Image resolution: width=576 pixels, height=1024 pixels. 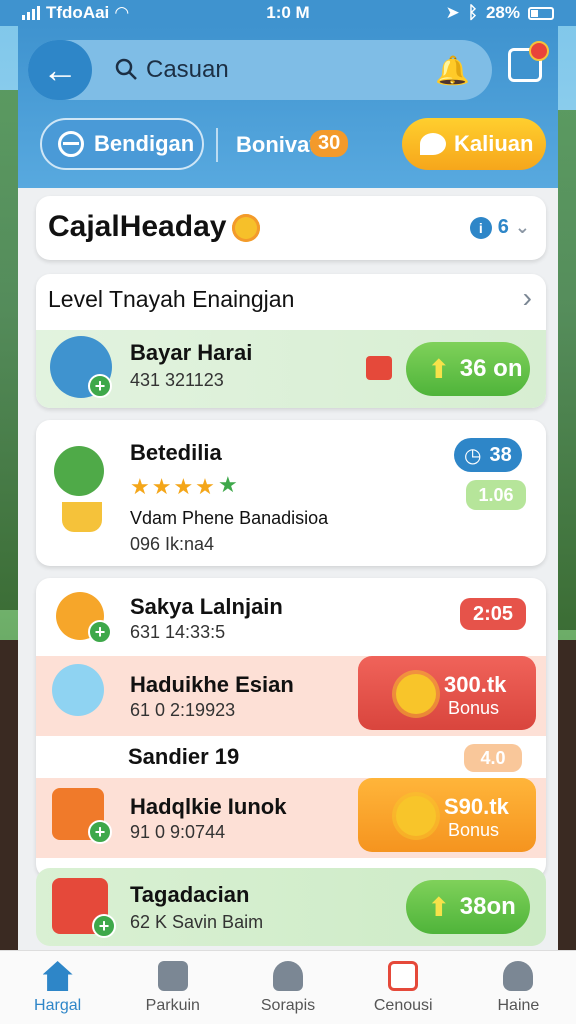 What do you see at coordinates (187, 70) in the screenshot?
I see `search-input: Casuan` at bounding box center [187, 70].